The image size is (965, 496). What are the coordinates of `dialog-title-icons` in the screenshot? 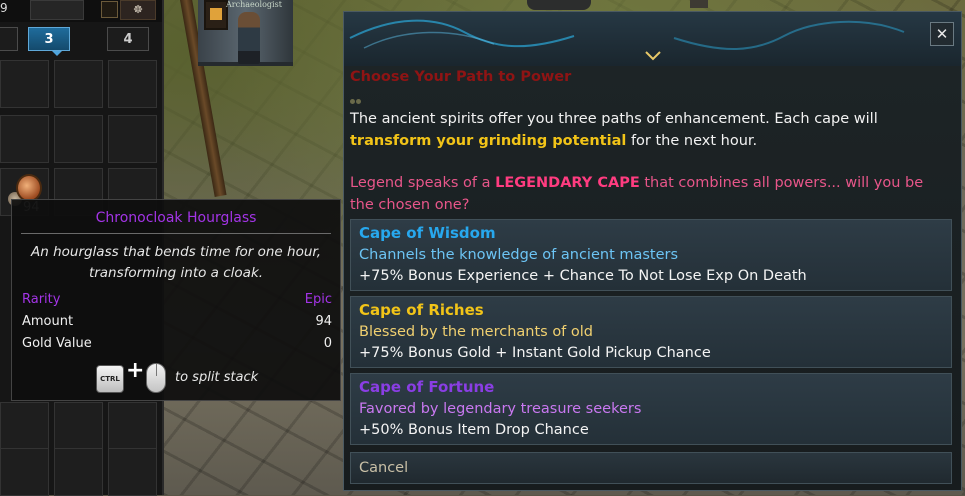 It's located at (357, 96).